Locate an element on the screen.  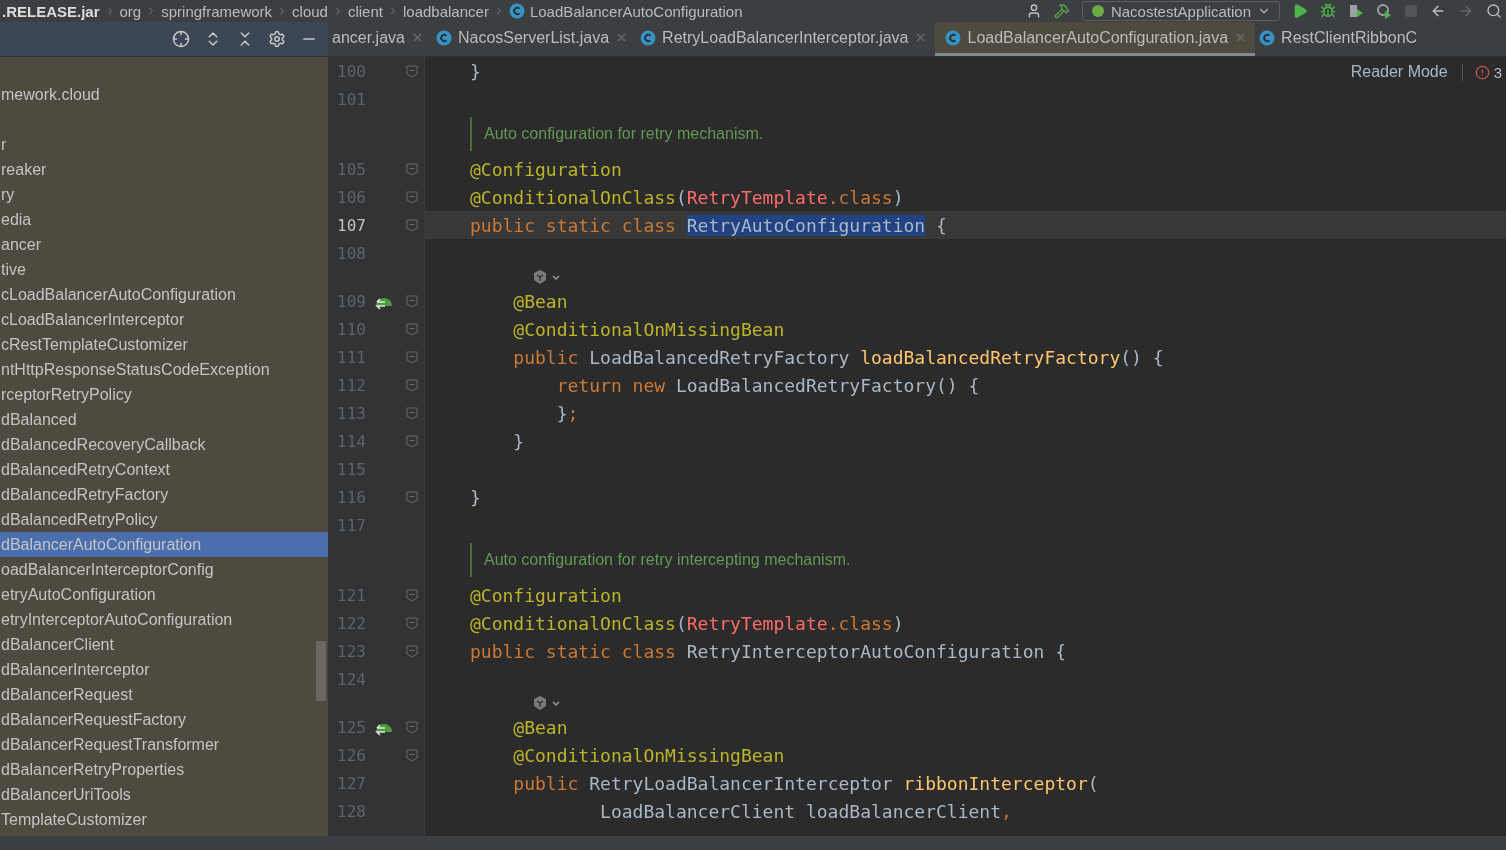
line-number: 107 is located at coordinates (351, 225).